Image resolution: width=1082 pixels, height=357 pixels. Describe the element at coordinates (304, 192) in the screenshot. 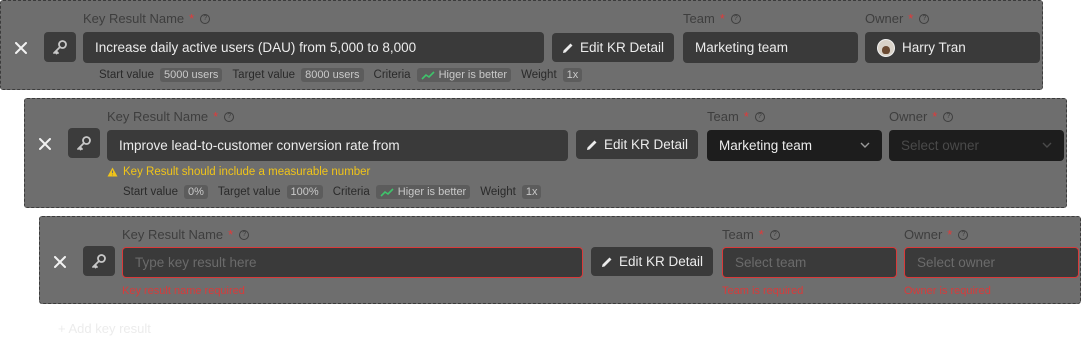

I see `target-value-chip: 100%` at that location.